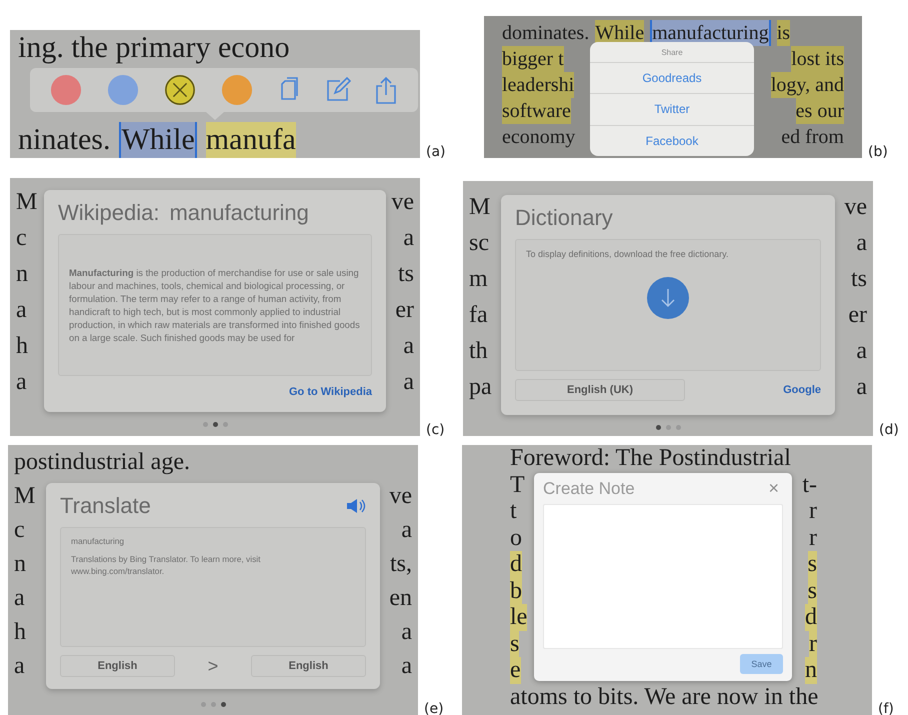 Image resolution: width=908 pixels, height=715 pixels. I want to click on card-title: Wikipedia:, so click(109, 213).